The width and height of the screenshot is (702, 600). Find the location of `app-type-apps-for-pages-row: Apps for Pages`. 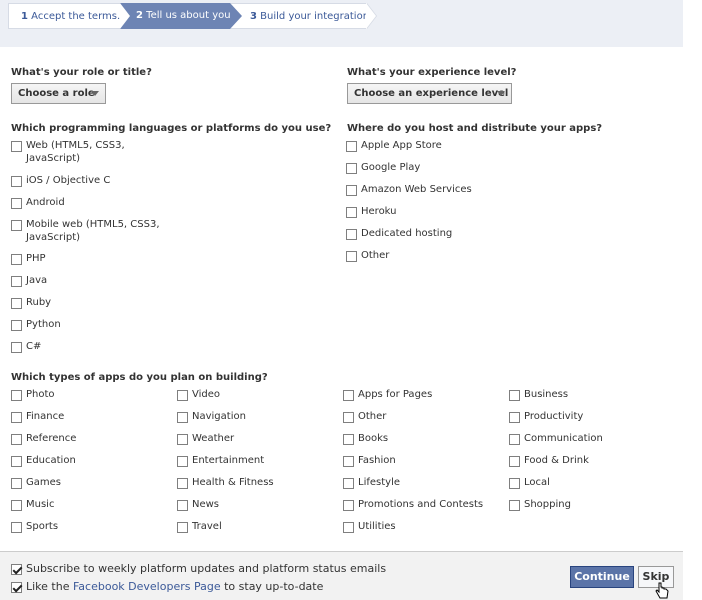

app-type-apps-for-pages-row: Apps for Pages is located at coordinates (387, 394).